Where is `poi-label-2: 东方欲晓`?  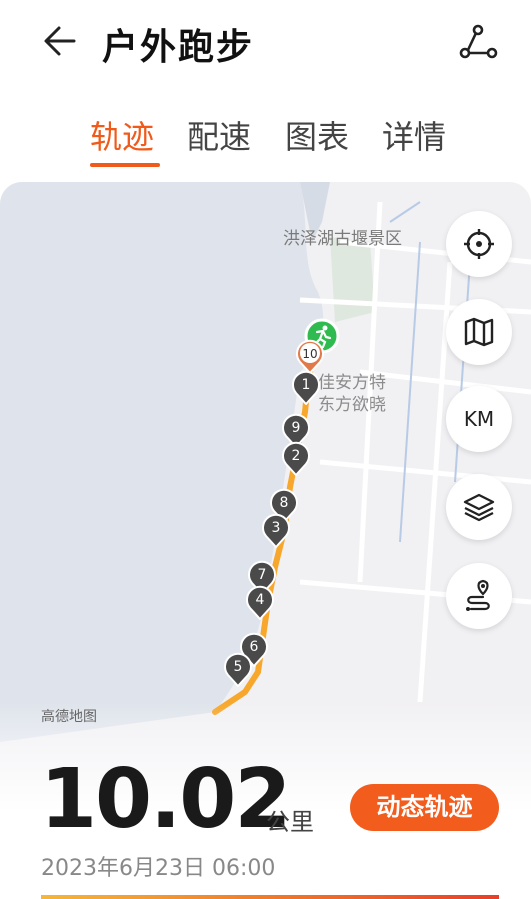
poi-label-2: 东方欲晓 is located at coordinates (352, 405).